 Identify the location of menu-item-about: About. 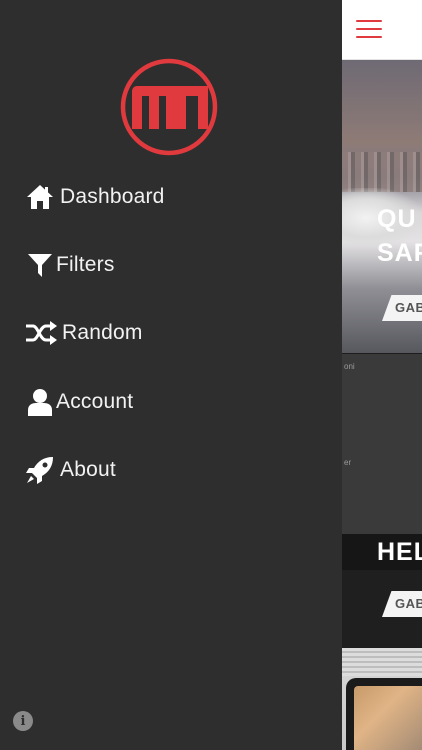
(71, 470).